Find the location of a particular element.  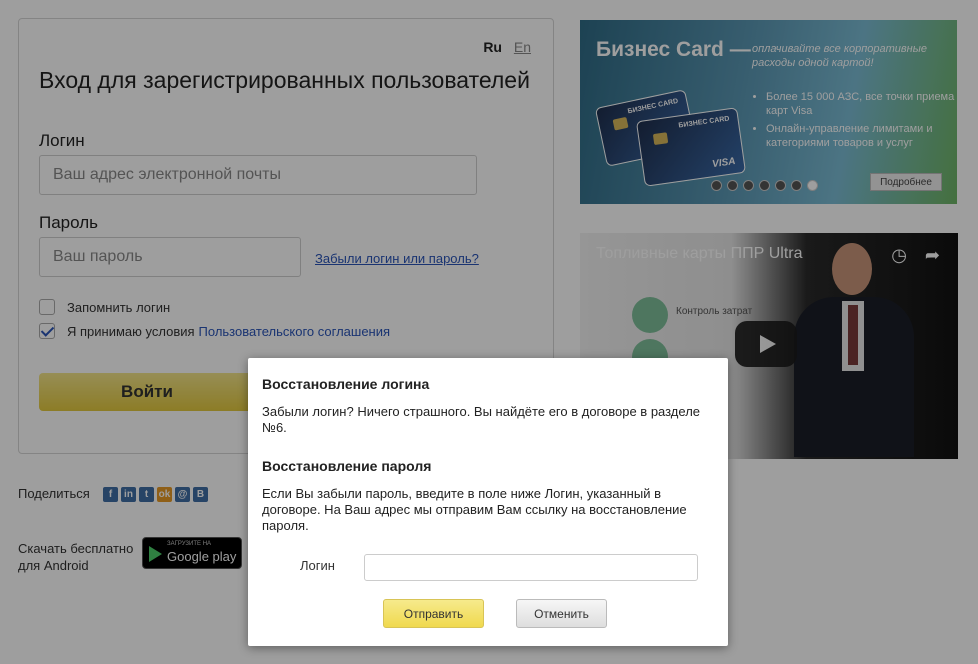

send-button: Отправить is located at coordinates (433, 613).